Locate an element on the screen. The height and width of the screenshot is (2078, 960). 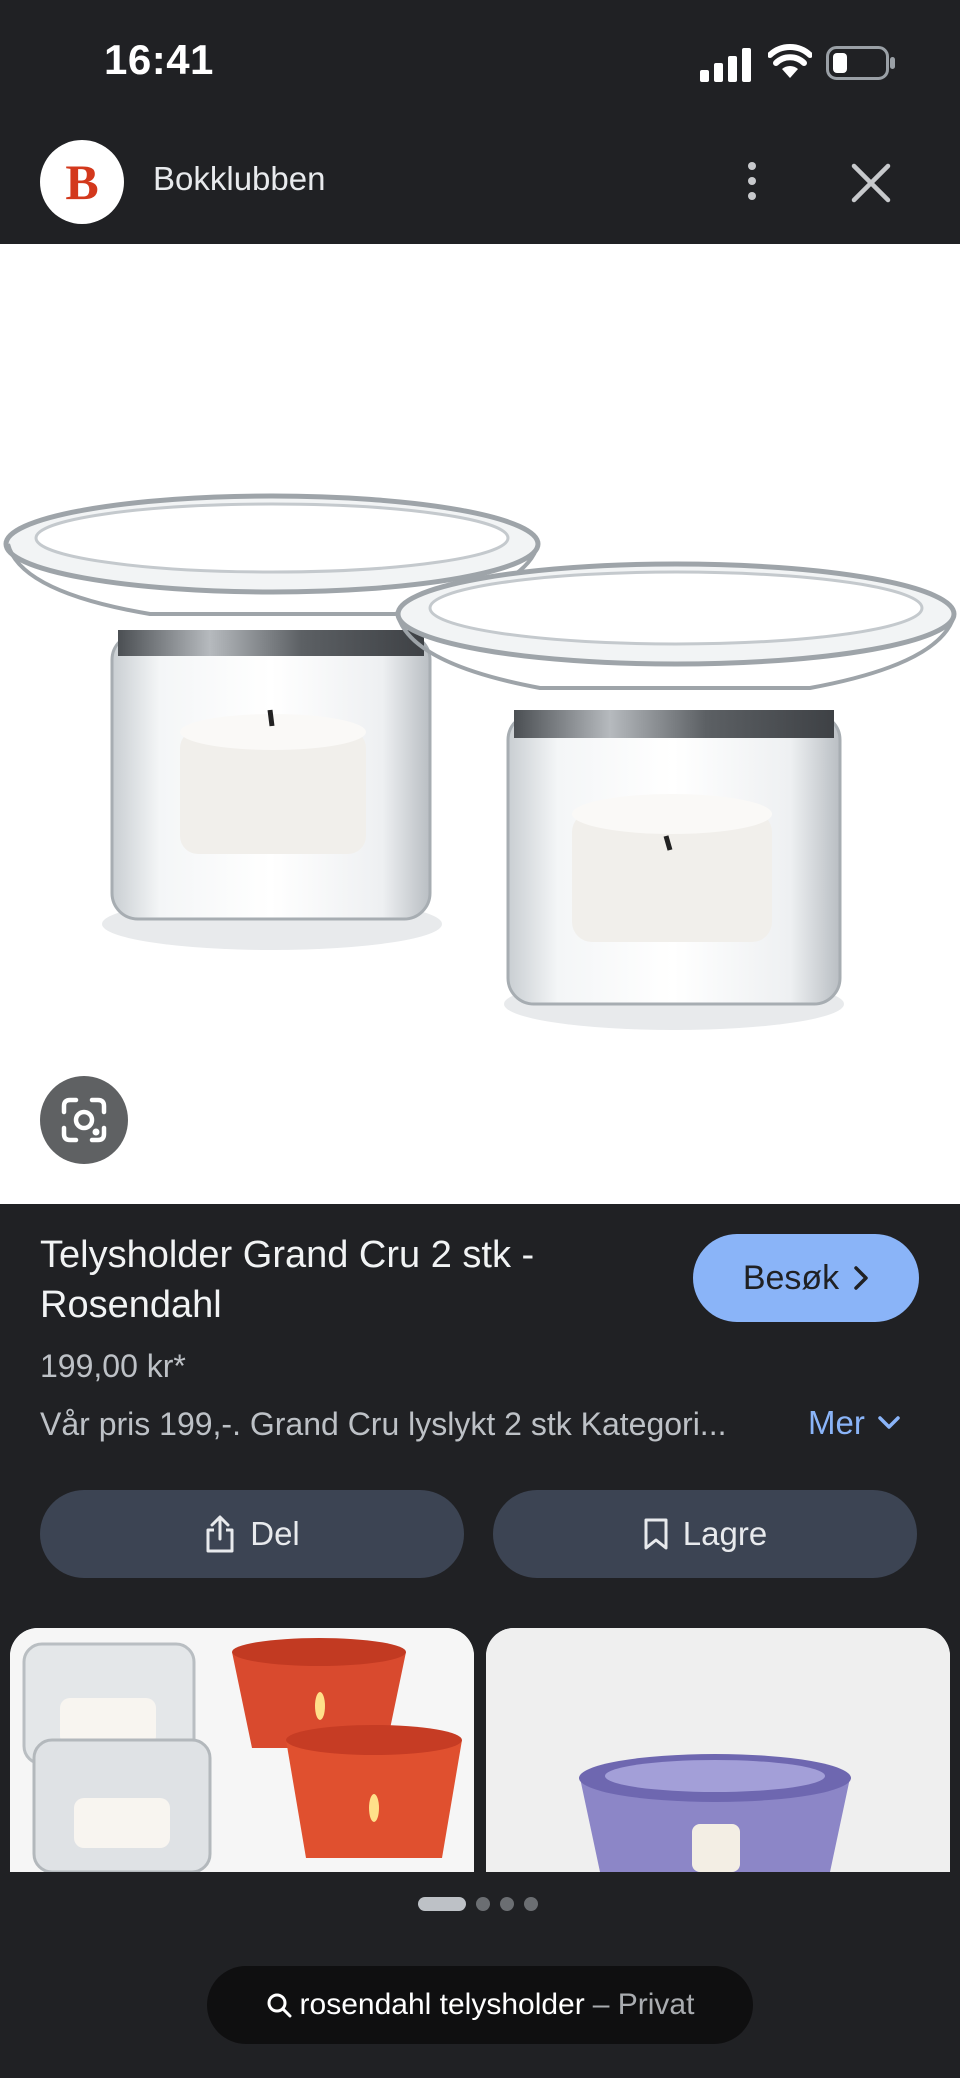
status-time: 16:41 is located at coordinates (159, 59).